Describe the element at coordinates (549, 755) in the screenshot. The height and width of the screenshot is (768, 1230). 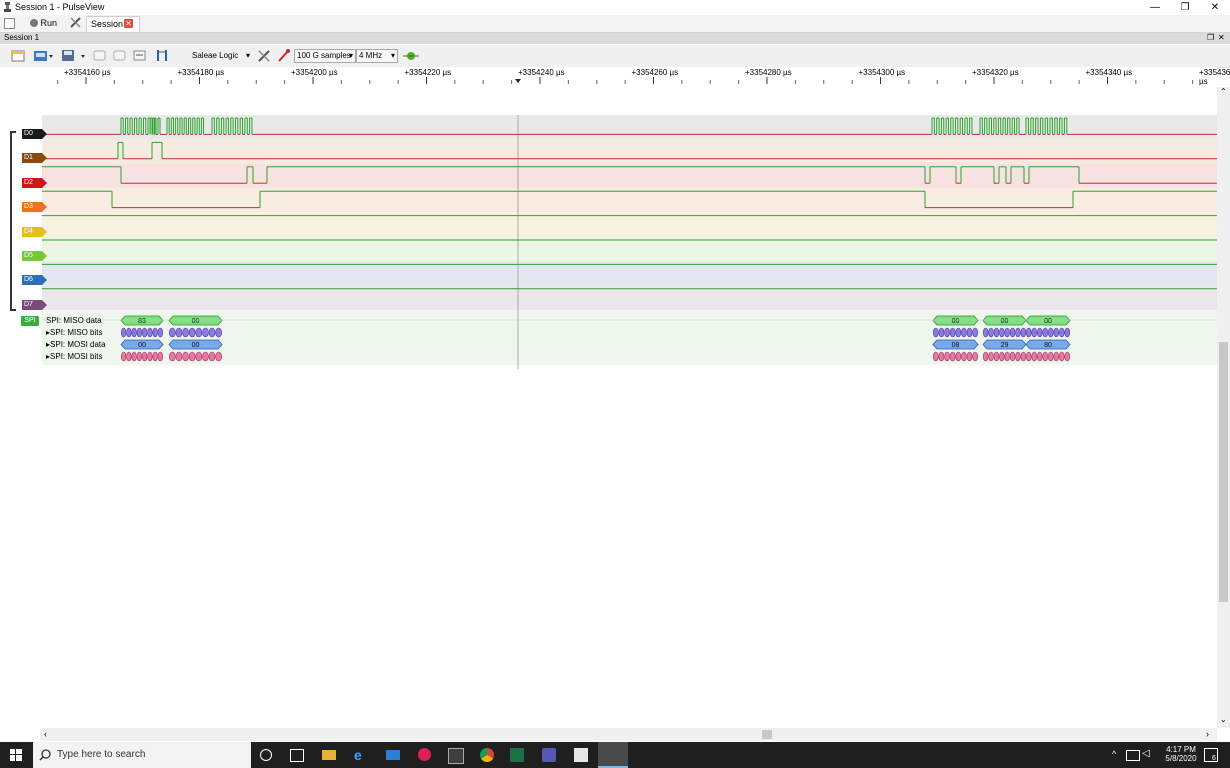
I see `teams-icon` at that location.